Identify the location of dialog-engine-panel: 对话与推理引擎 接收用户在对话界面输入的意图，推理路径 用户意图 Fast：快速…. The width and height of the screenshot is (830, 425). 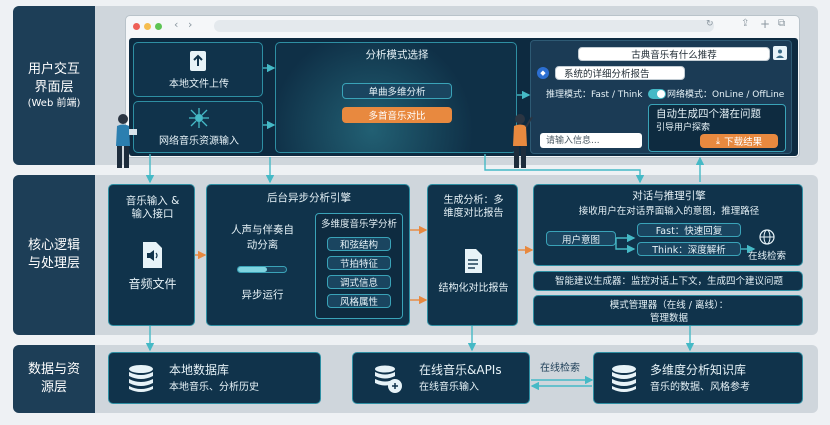
(668, 225).